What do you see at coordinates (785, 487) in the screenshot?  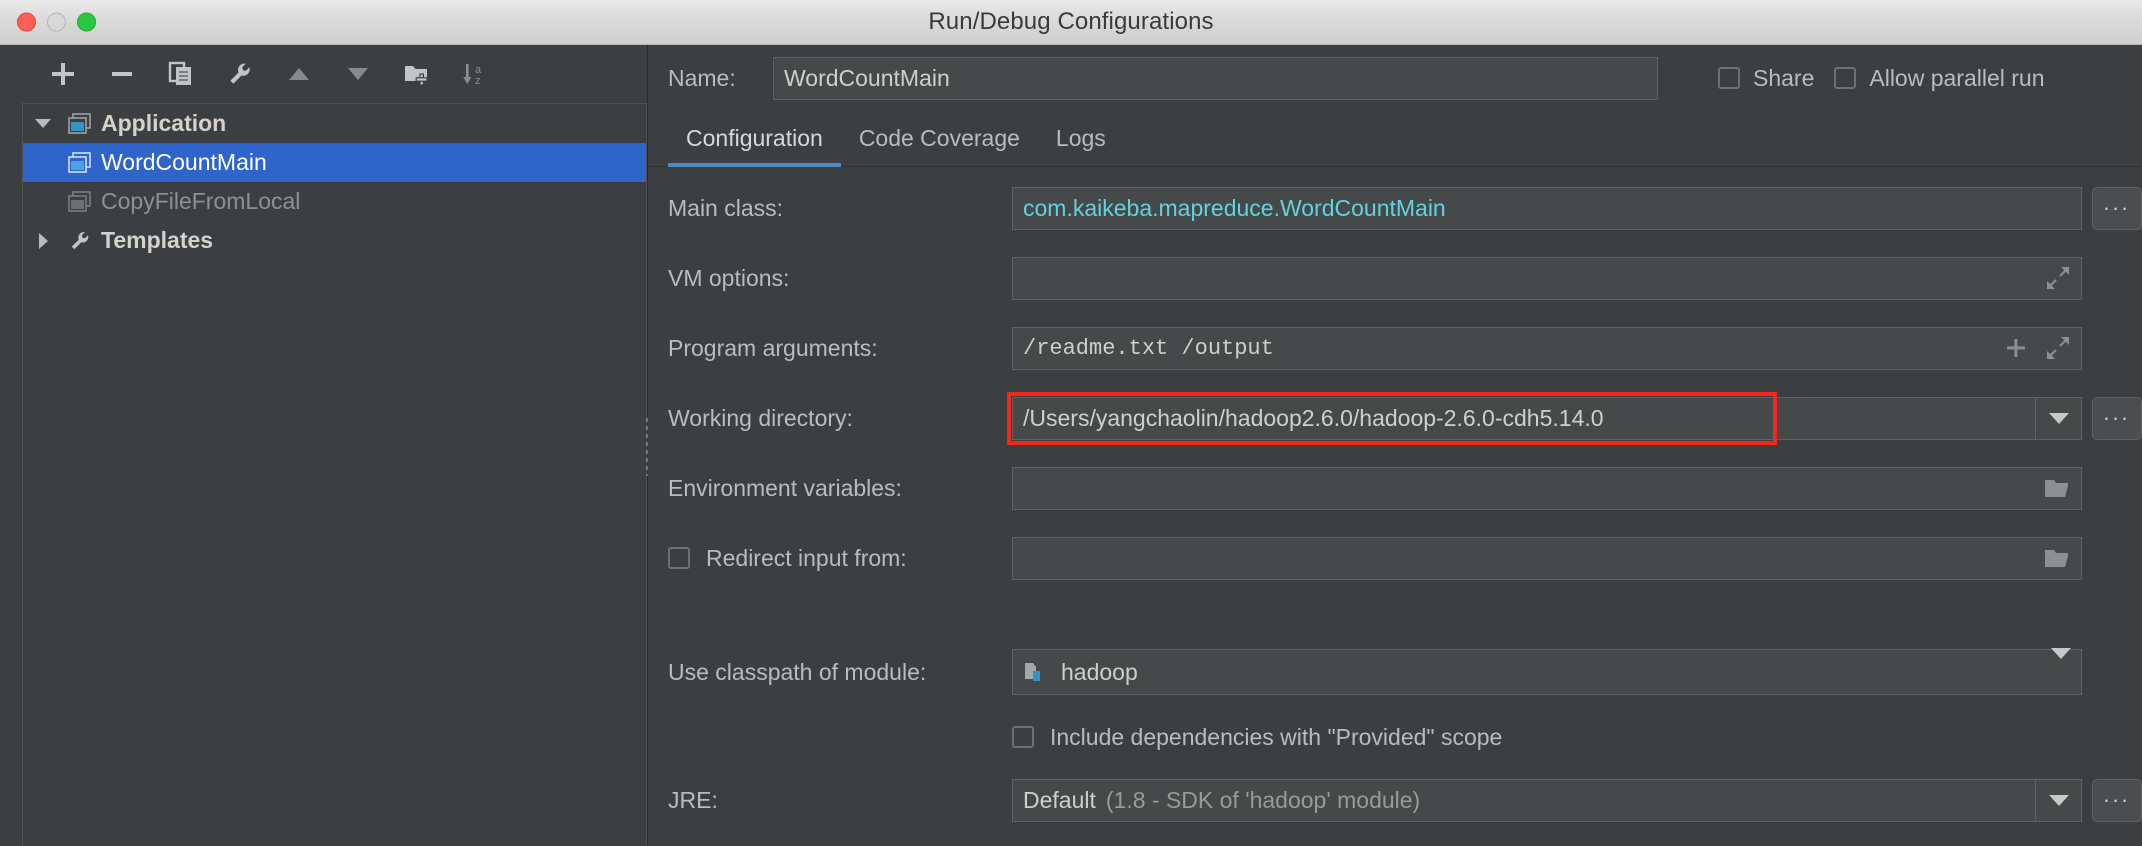 I see `environment-variables-label: Environment variables:` at bounding box center [785, 487].